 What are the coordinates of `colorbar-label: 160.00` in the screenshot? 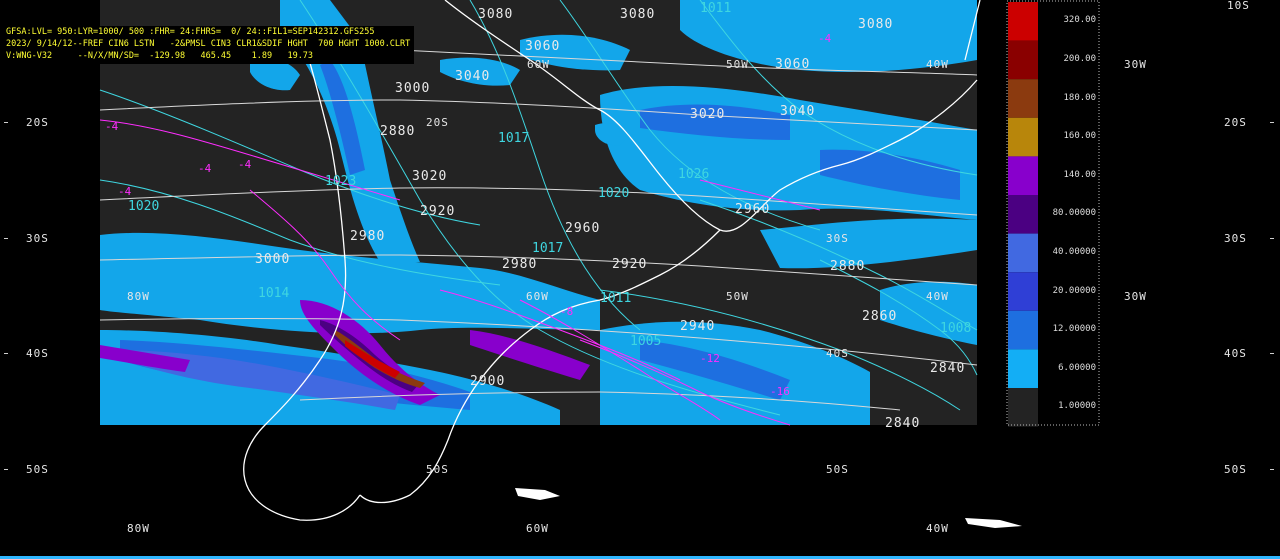 It's located at (1079, 136).